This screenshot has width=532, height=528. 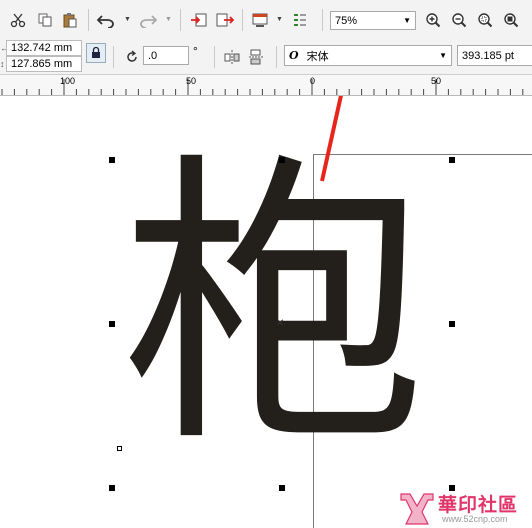 What do you see at coordinates (112, 160) in the screenshot?
I see `selection-handle-top-left` at bounding box center [112, 160].